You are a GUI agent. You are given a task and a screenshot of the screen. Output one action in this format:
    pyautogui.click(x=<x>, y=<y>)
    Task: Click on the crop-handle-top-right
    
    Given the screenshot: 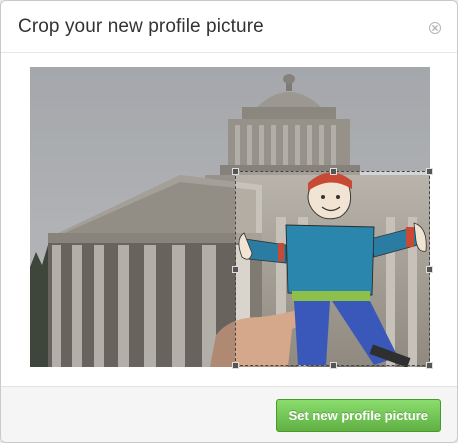 What is the action you would take?
    pyautogui.click(x=429, y=171)
    